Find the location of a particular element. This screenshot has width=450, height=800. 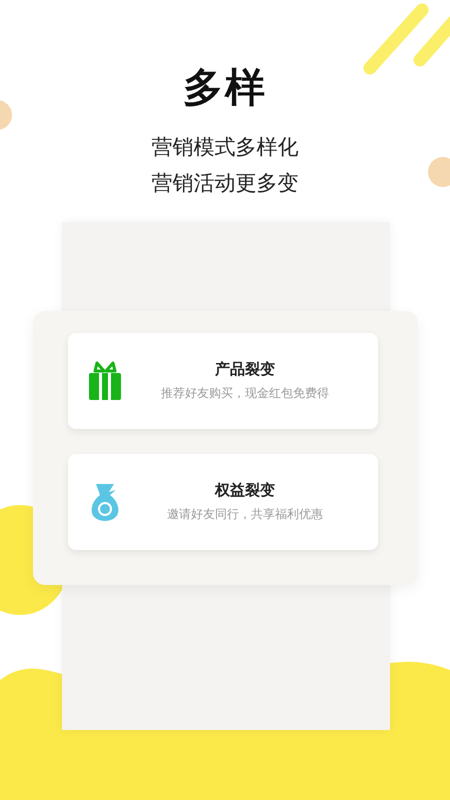

feature-title: 权益裂变 is located at coordinates (245, 490).